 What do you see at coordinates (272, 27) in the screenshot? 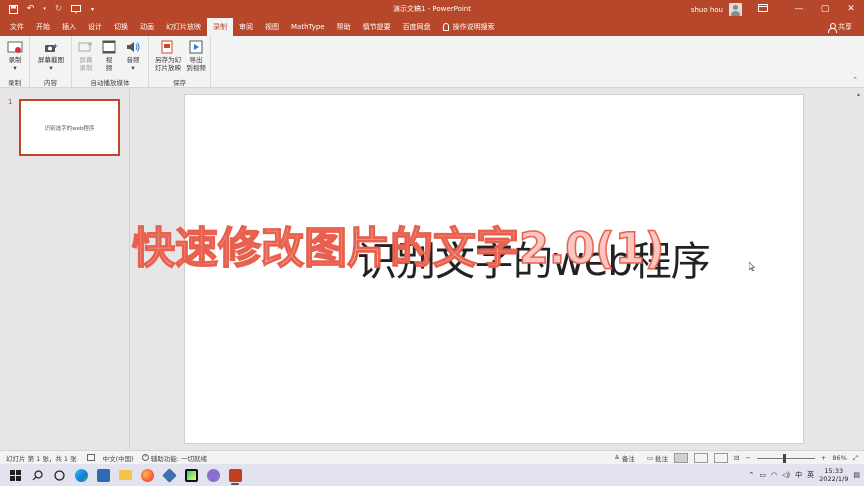
I see `tab-view: 视图` at bounding box center [272, 27].